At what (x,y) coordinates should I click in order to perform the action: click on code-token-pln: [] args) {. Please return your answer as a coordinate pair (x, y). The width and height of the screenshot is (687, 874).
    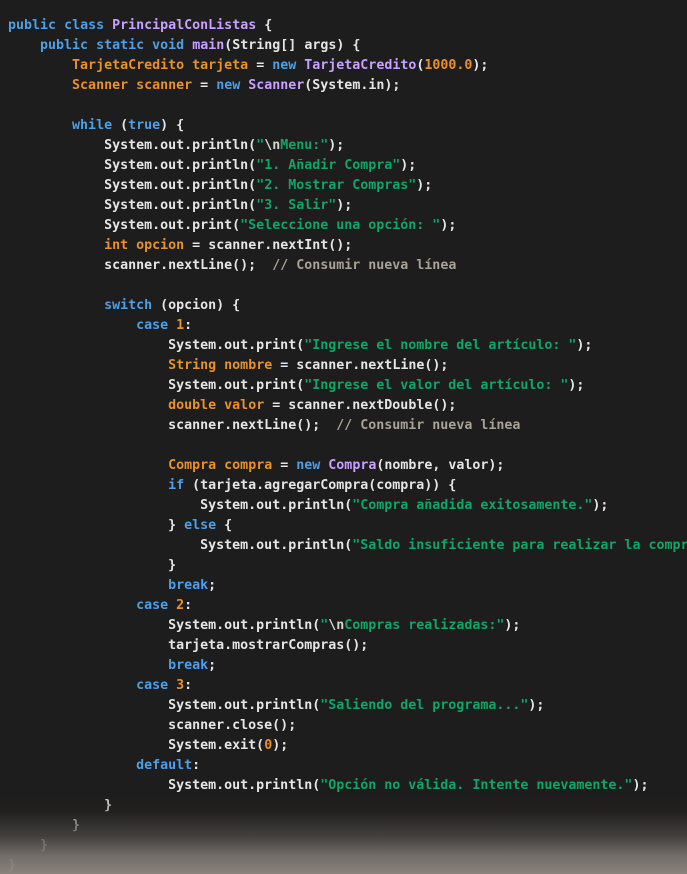
    Looking at the image, I should click on (320, 46).